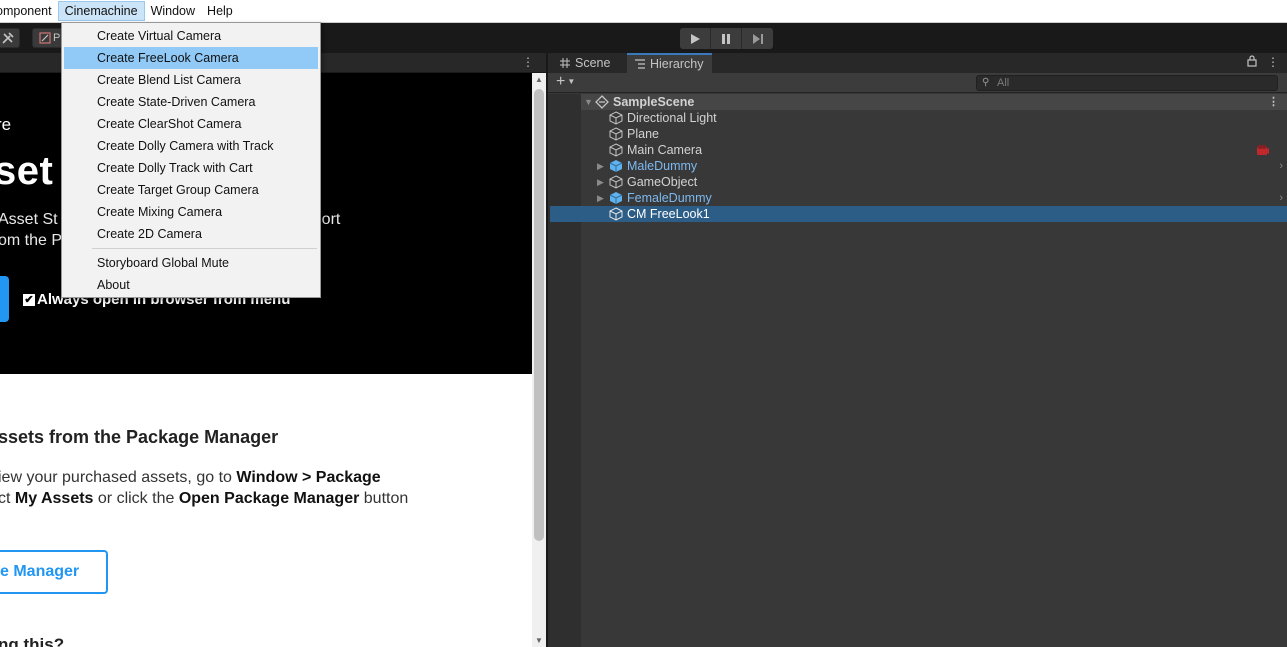 Image resolution: width=1287 pixels, height=647 pixels. I want to click on unity-scene-icon, so click(602, 102).